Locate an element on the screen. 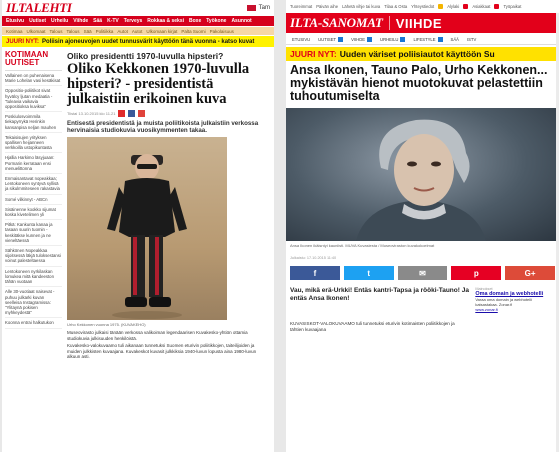 The width and height of the screenshot is (559, 452). tab-label: ETUSIVU is located at coordinates (301, 39).